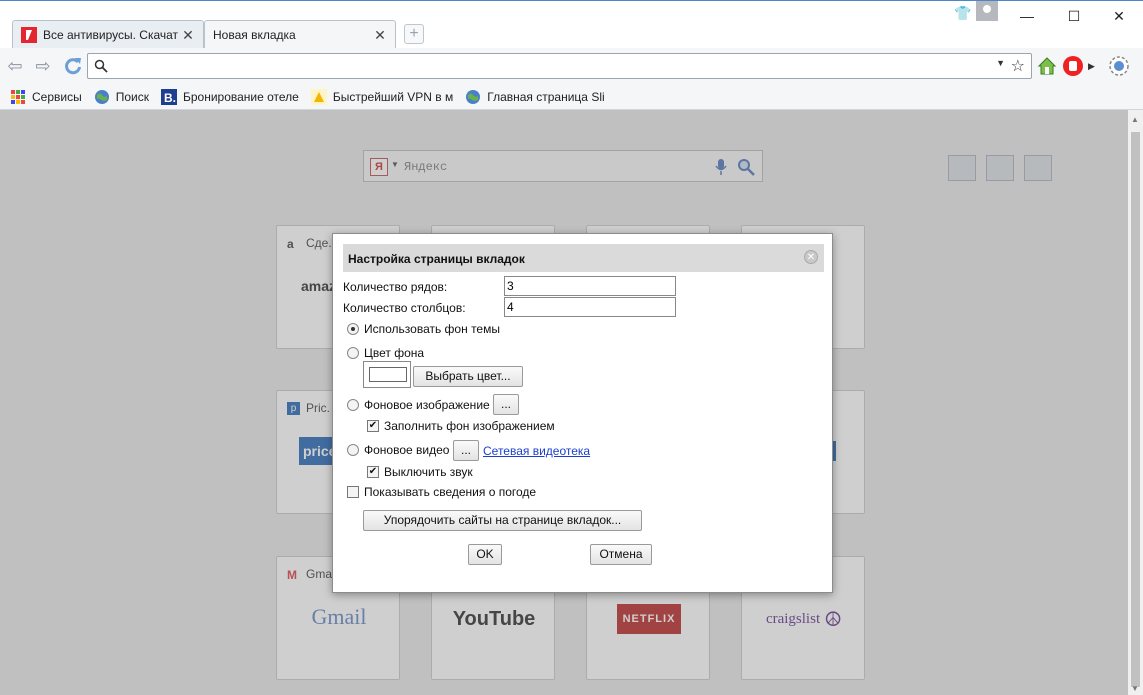 The width and height of the screenshot is (1143, 695). I want to click on rows-label: Количество рядов:, so click(395, 287).